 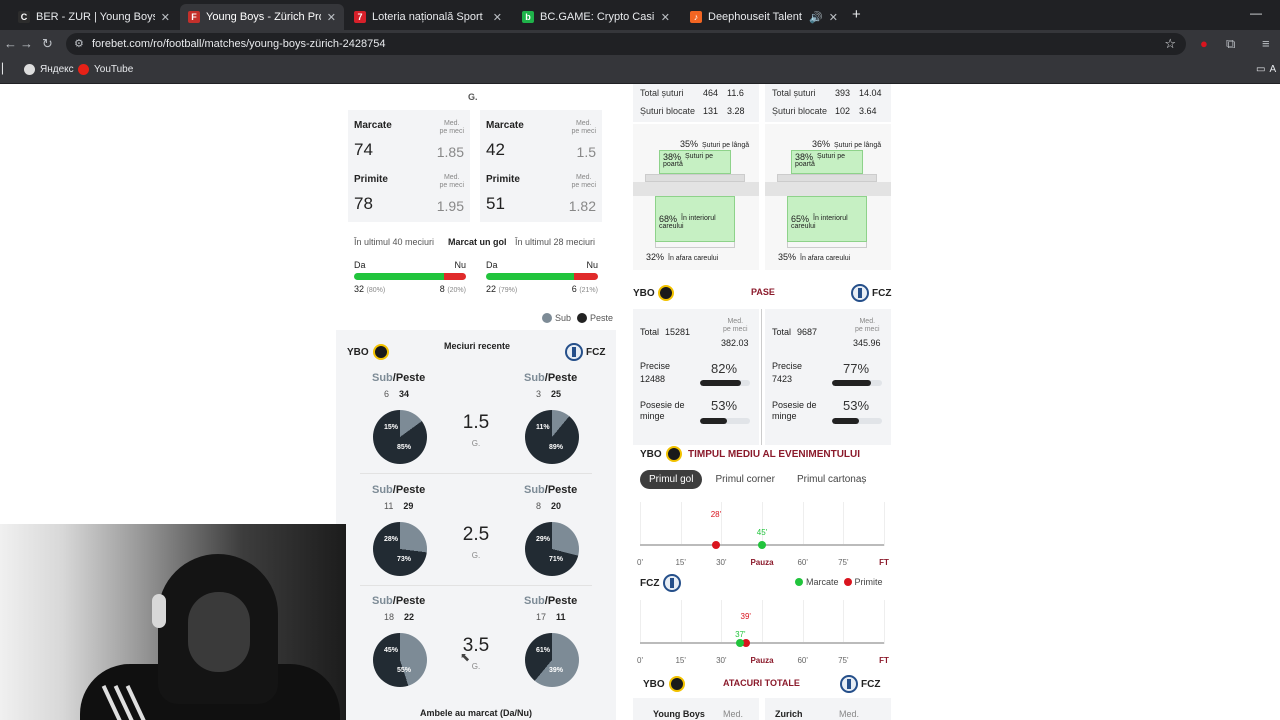 I want to click on passes-title: PASE, so click(x=763, y=292).